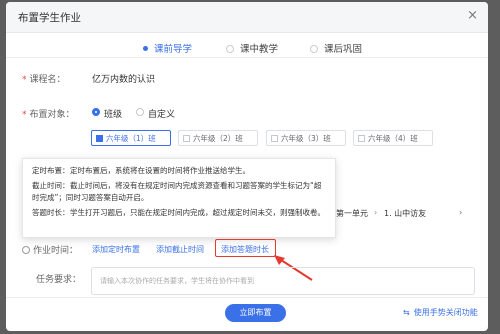 This screenshot has width=500, height=334. What do you see at coordinates (472, 15) in the screenshot?
I see `close-icon: ×` at bounding box center [472, 15].